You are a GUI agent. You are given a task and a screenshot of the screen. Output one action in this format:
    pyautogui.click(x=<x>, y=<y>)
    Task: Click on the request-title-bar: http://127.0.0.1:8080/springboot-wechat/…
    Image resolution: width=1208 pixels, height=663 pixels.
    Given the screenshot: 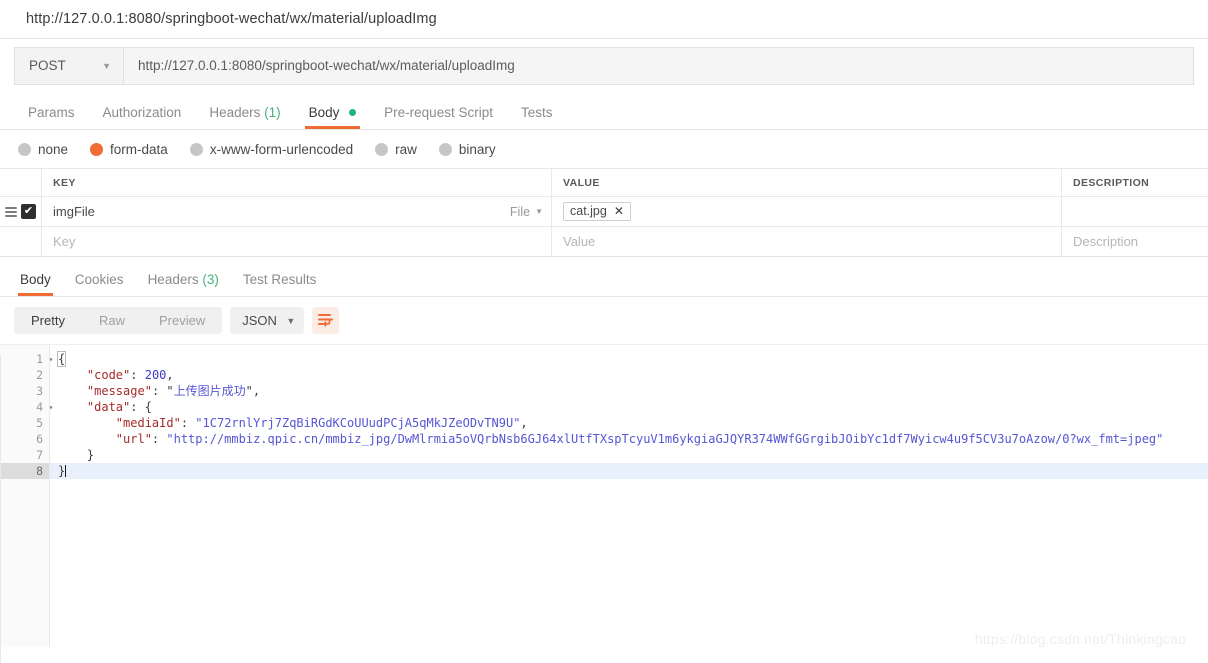 What is the action you would take?
    pyautogui.click(x=604, y=19)
    